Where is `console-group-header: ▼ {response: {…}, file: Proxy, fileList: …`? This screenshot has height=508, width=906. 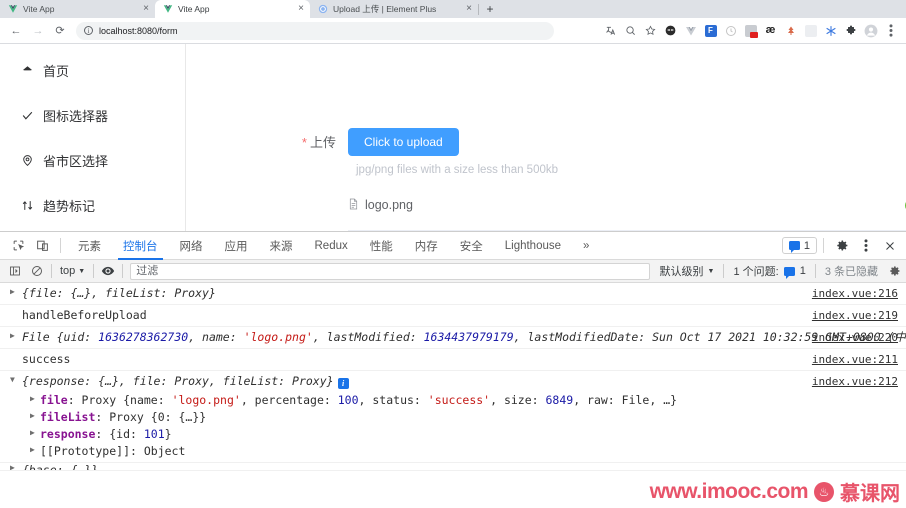
console-group-header: ▼ {response: {…}, file: Proxy, fileList: … is located at coordinates (453, 381).